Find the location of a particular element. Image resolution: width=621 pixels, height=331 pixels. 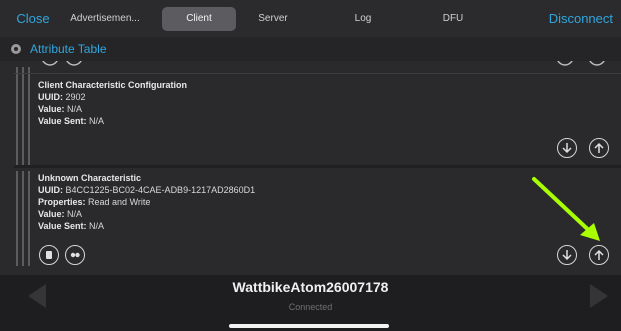

partial-arrow-icons is located at coordinates (581, 63).